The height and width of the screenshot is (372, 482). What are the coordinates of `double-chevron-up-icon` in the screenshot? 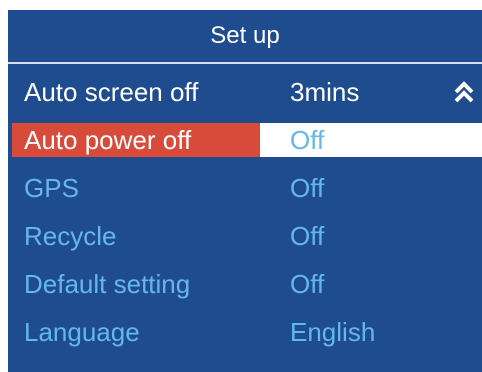 It's located at (464, 92).